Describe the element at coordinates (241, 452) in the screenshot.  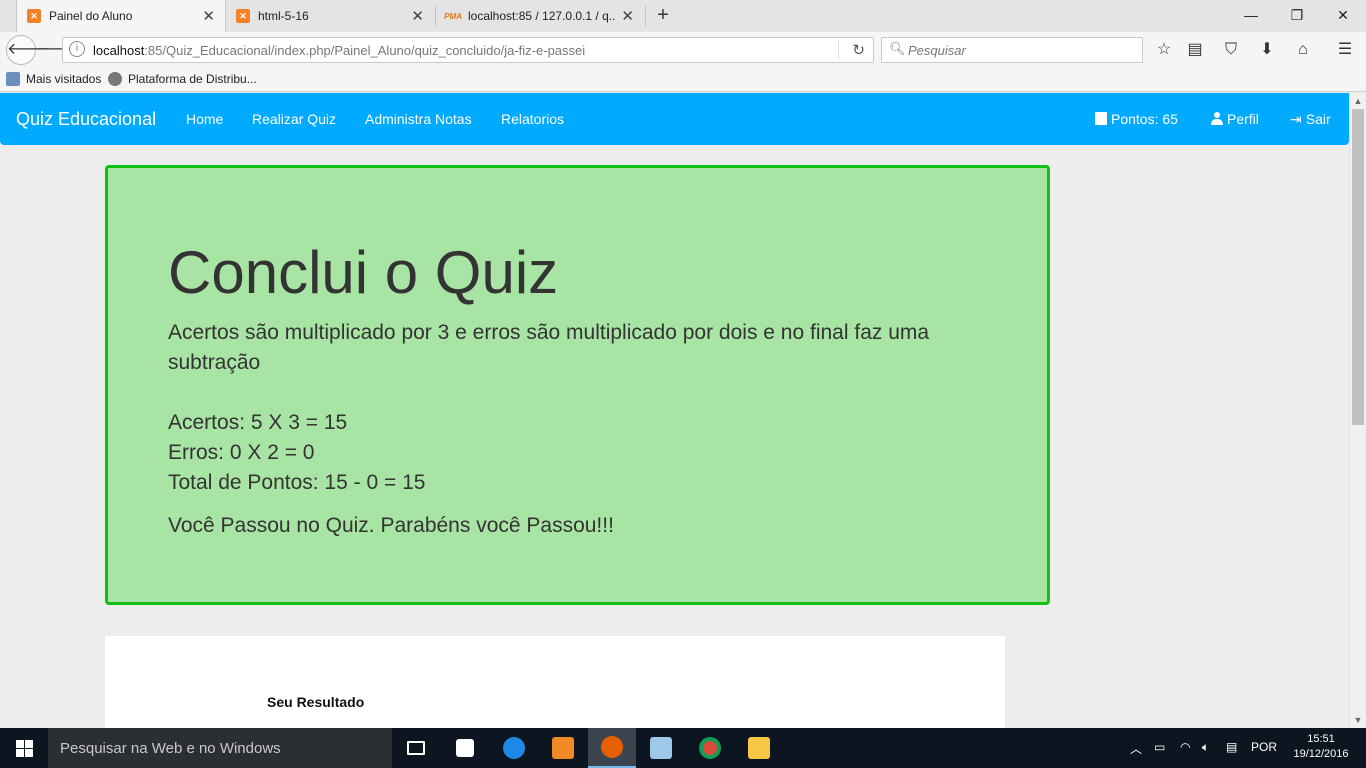
I see `wrong-answers-line: Erros: 0 X 2 = 0` at that location.